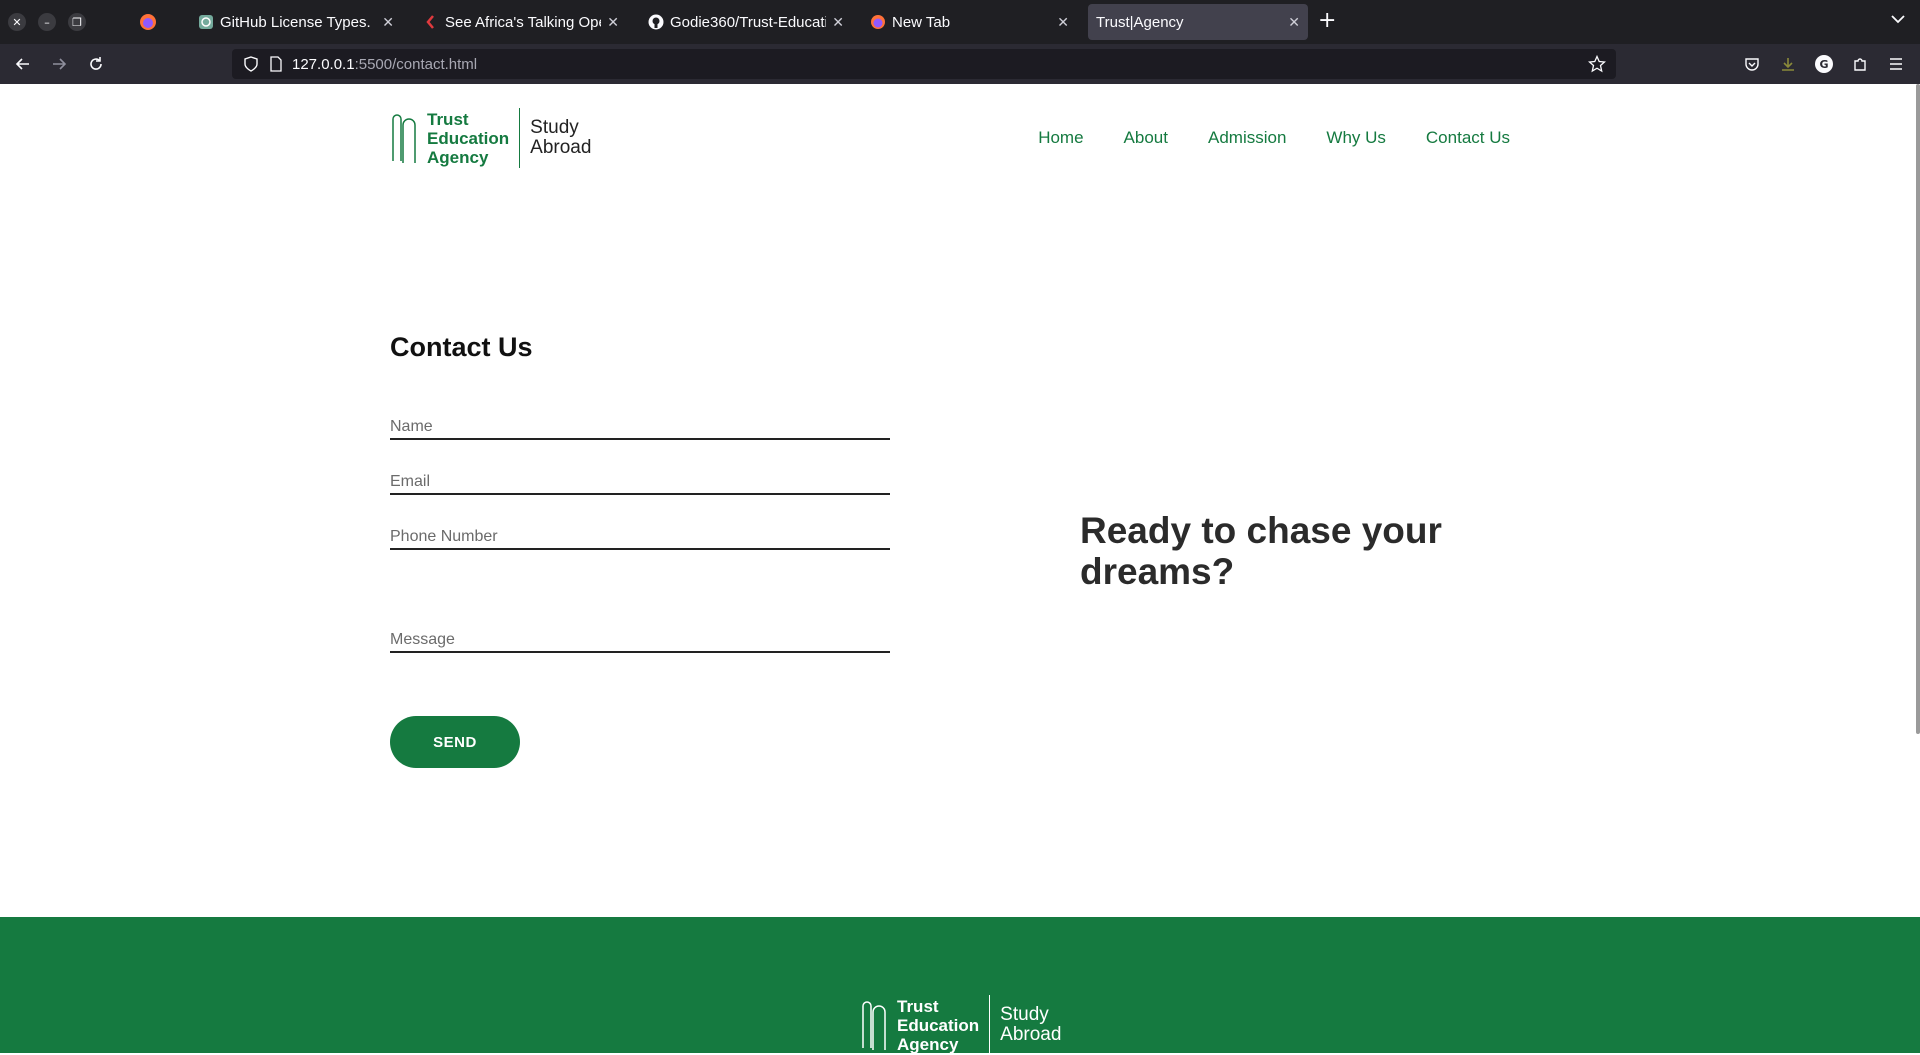 The height and width of the screenshot is (1055, 1920). What do you see at coordinates (455, 742) in the screenshot?
I see `send-button: SEND` at bounding box center [455, 742].